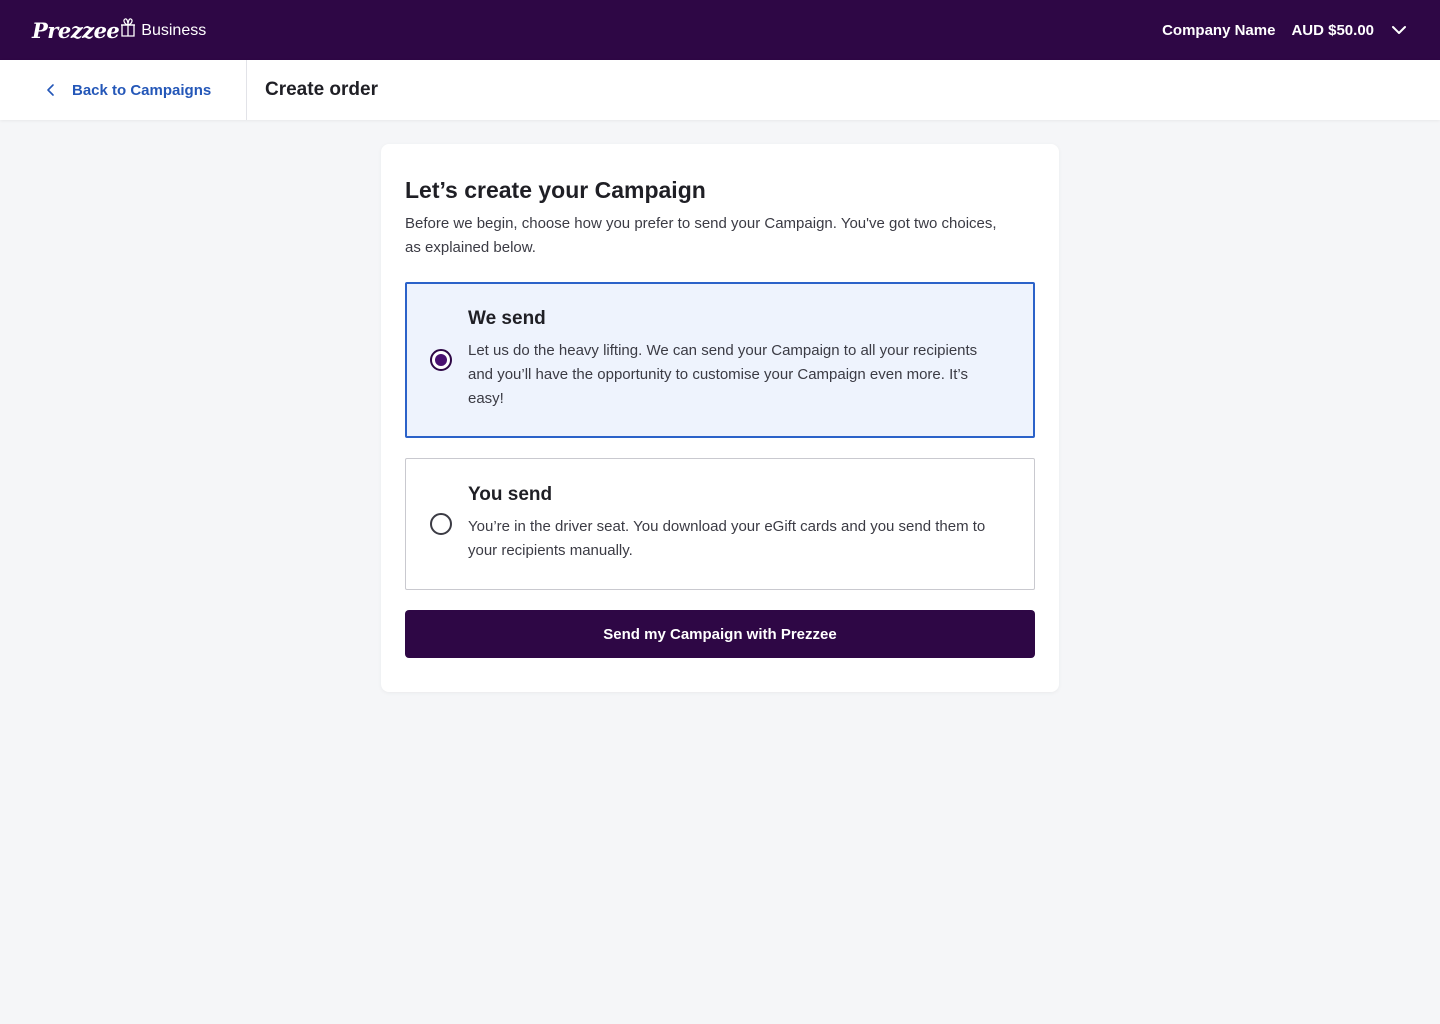  What do you see at coordinates (76, 30) in the screenshot?
I see `prezzee-logo: Prezzee` at bounding box center [76, 30].